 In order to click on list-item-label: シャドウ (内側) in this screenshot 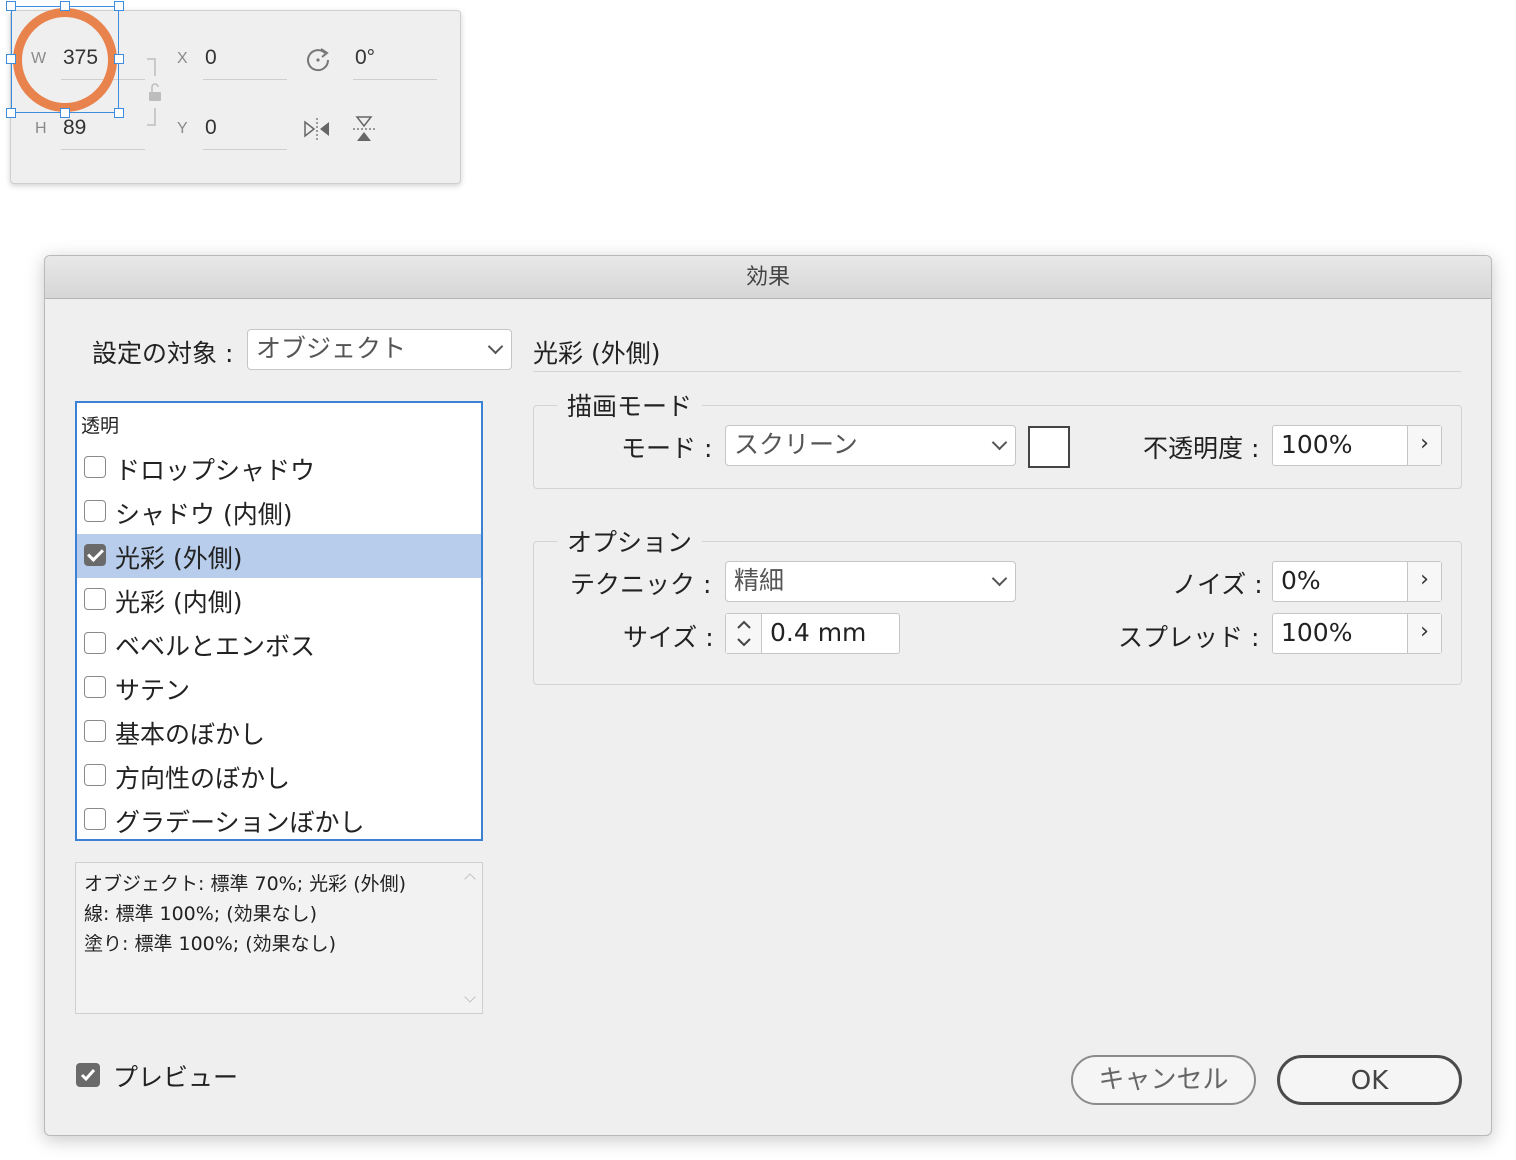, I will do `click(204, 514)`.